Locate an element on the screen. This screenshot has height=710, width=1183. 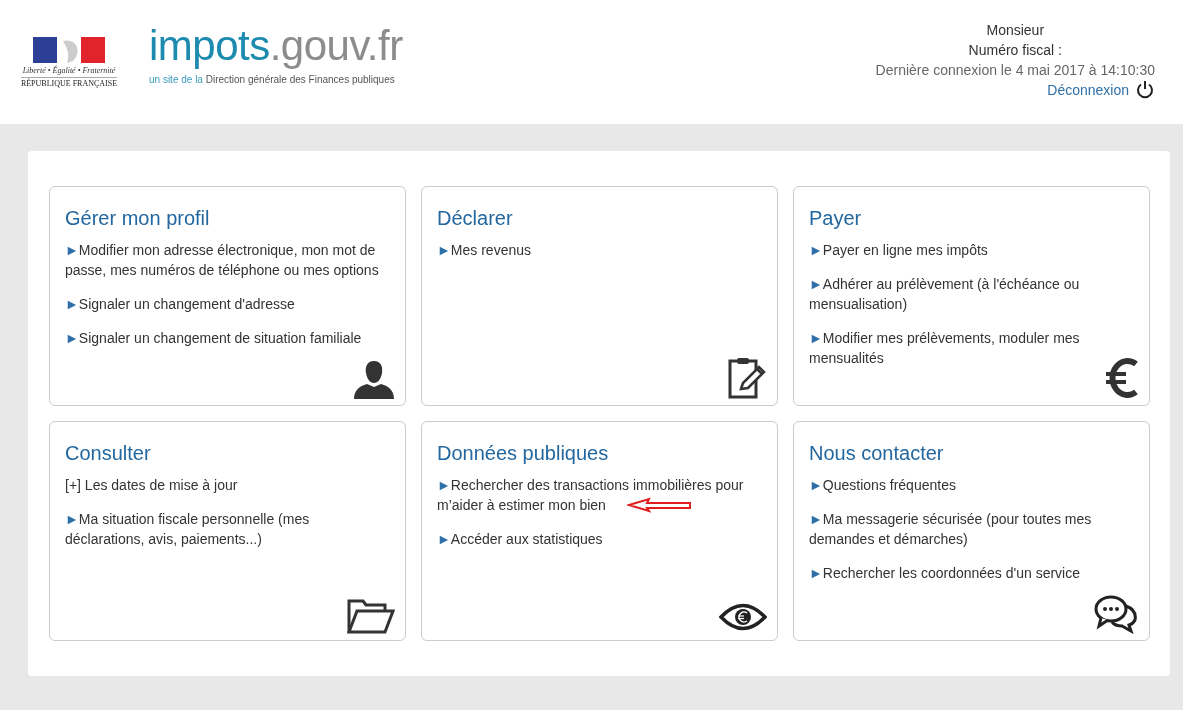
logout-link: Déconnexion is located at coordinates (1088, 90).